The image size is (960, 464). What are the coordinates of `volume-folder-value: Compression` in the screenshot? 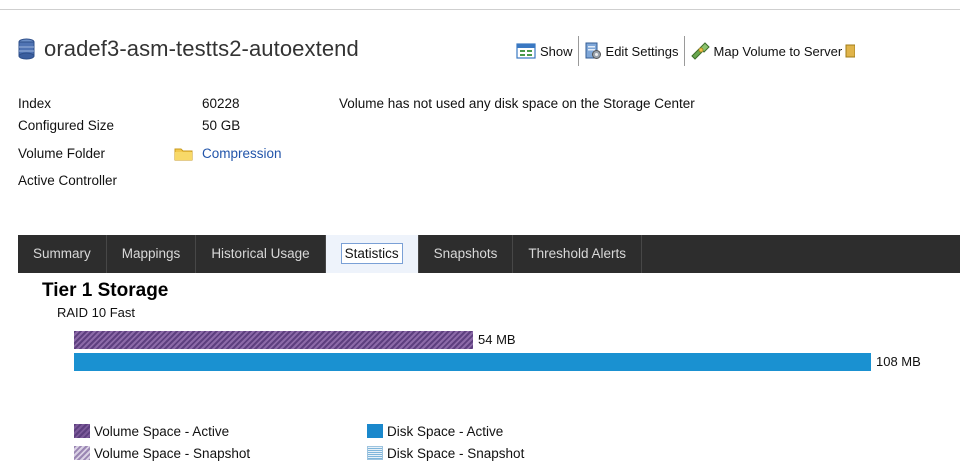 It's located at (228, 154).